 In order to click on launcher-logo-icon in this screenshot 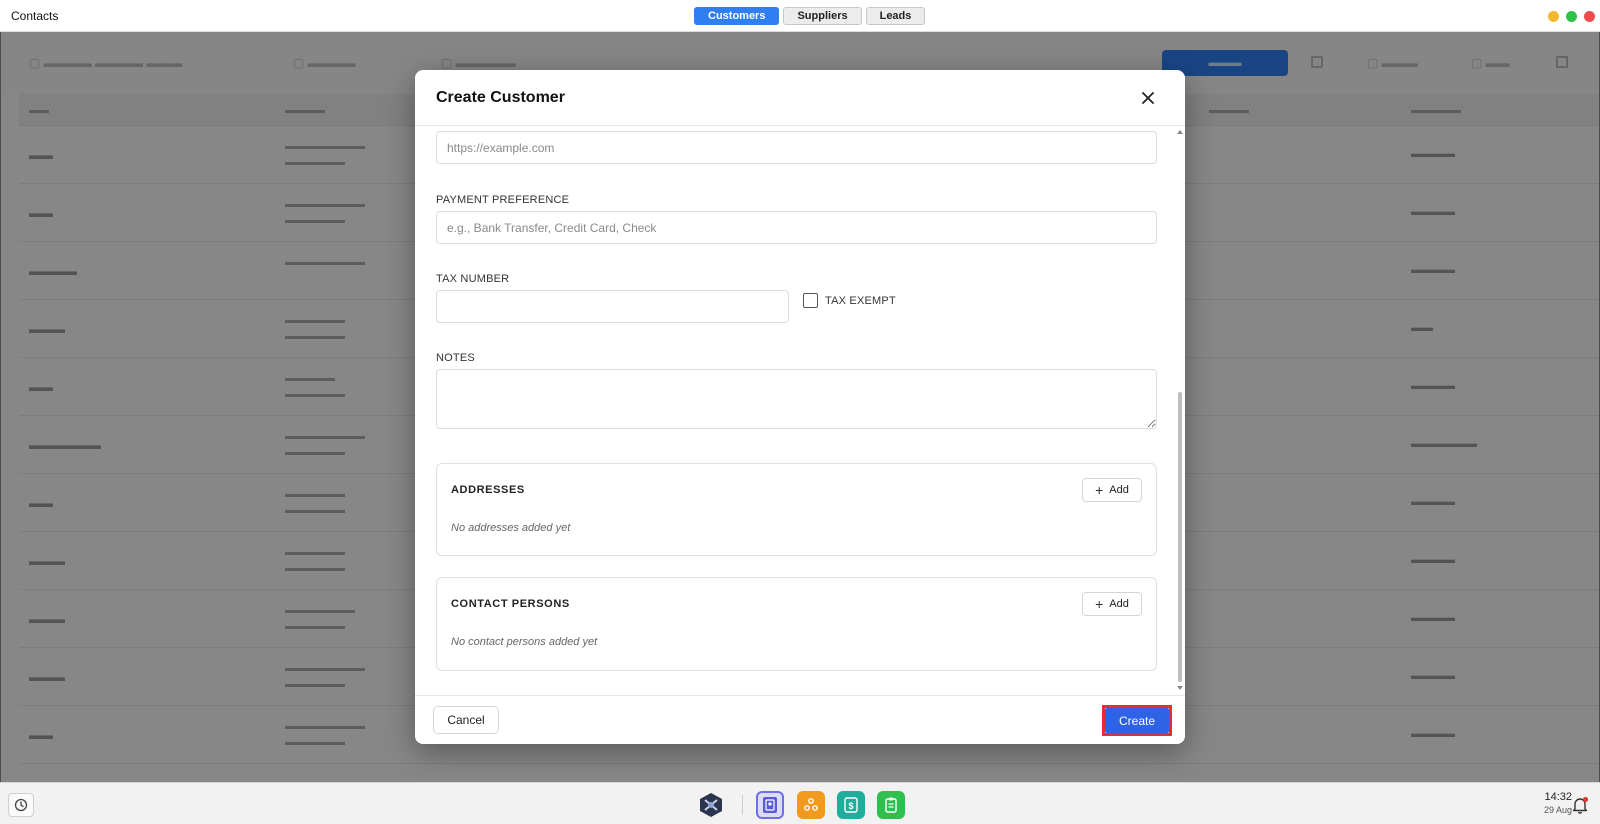, I will do `click(711, 805)`.